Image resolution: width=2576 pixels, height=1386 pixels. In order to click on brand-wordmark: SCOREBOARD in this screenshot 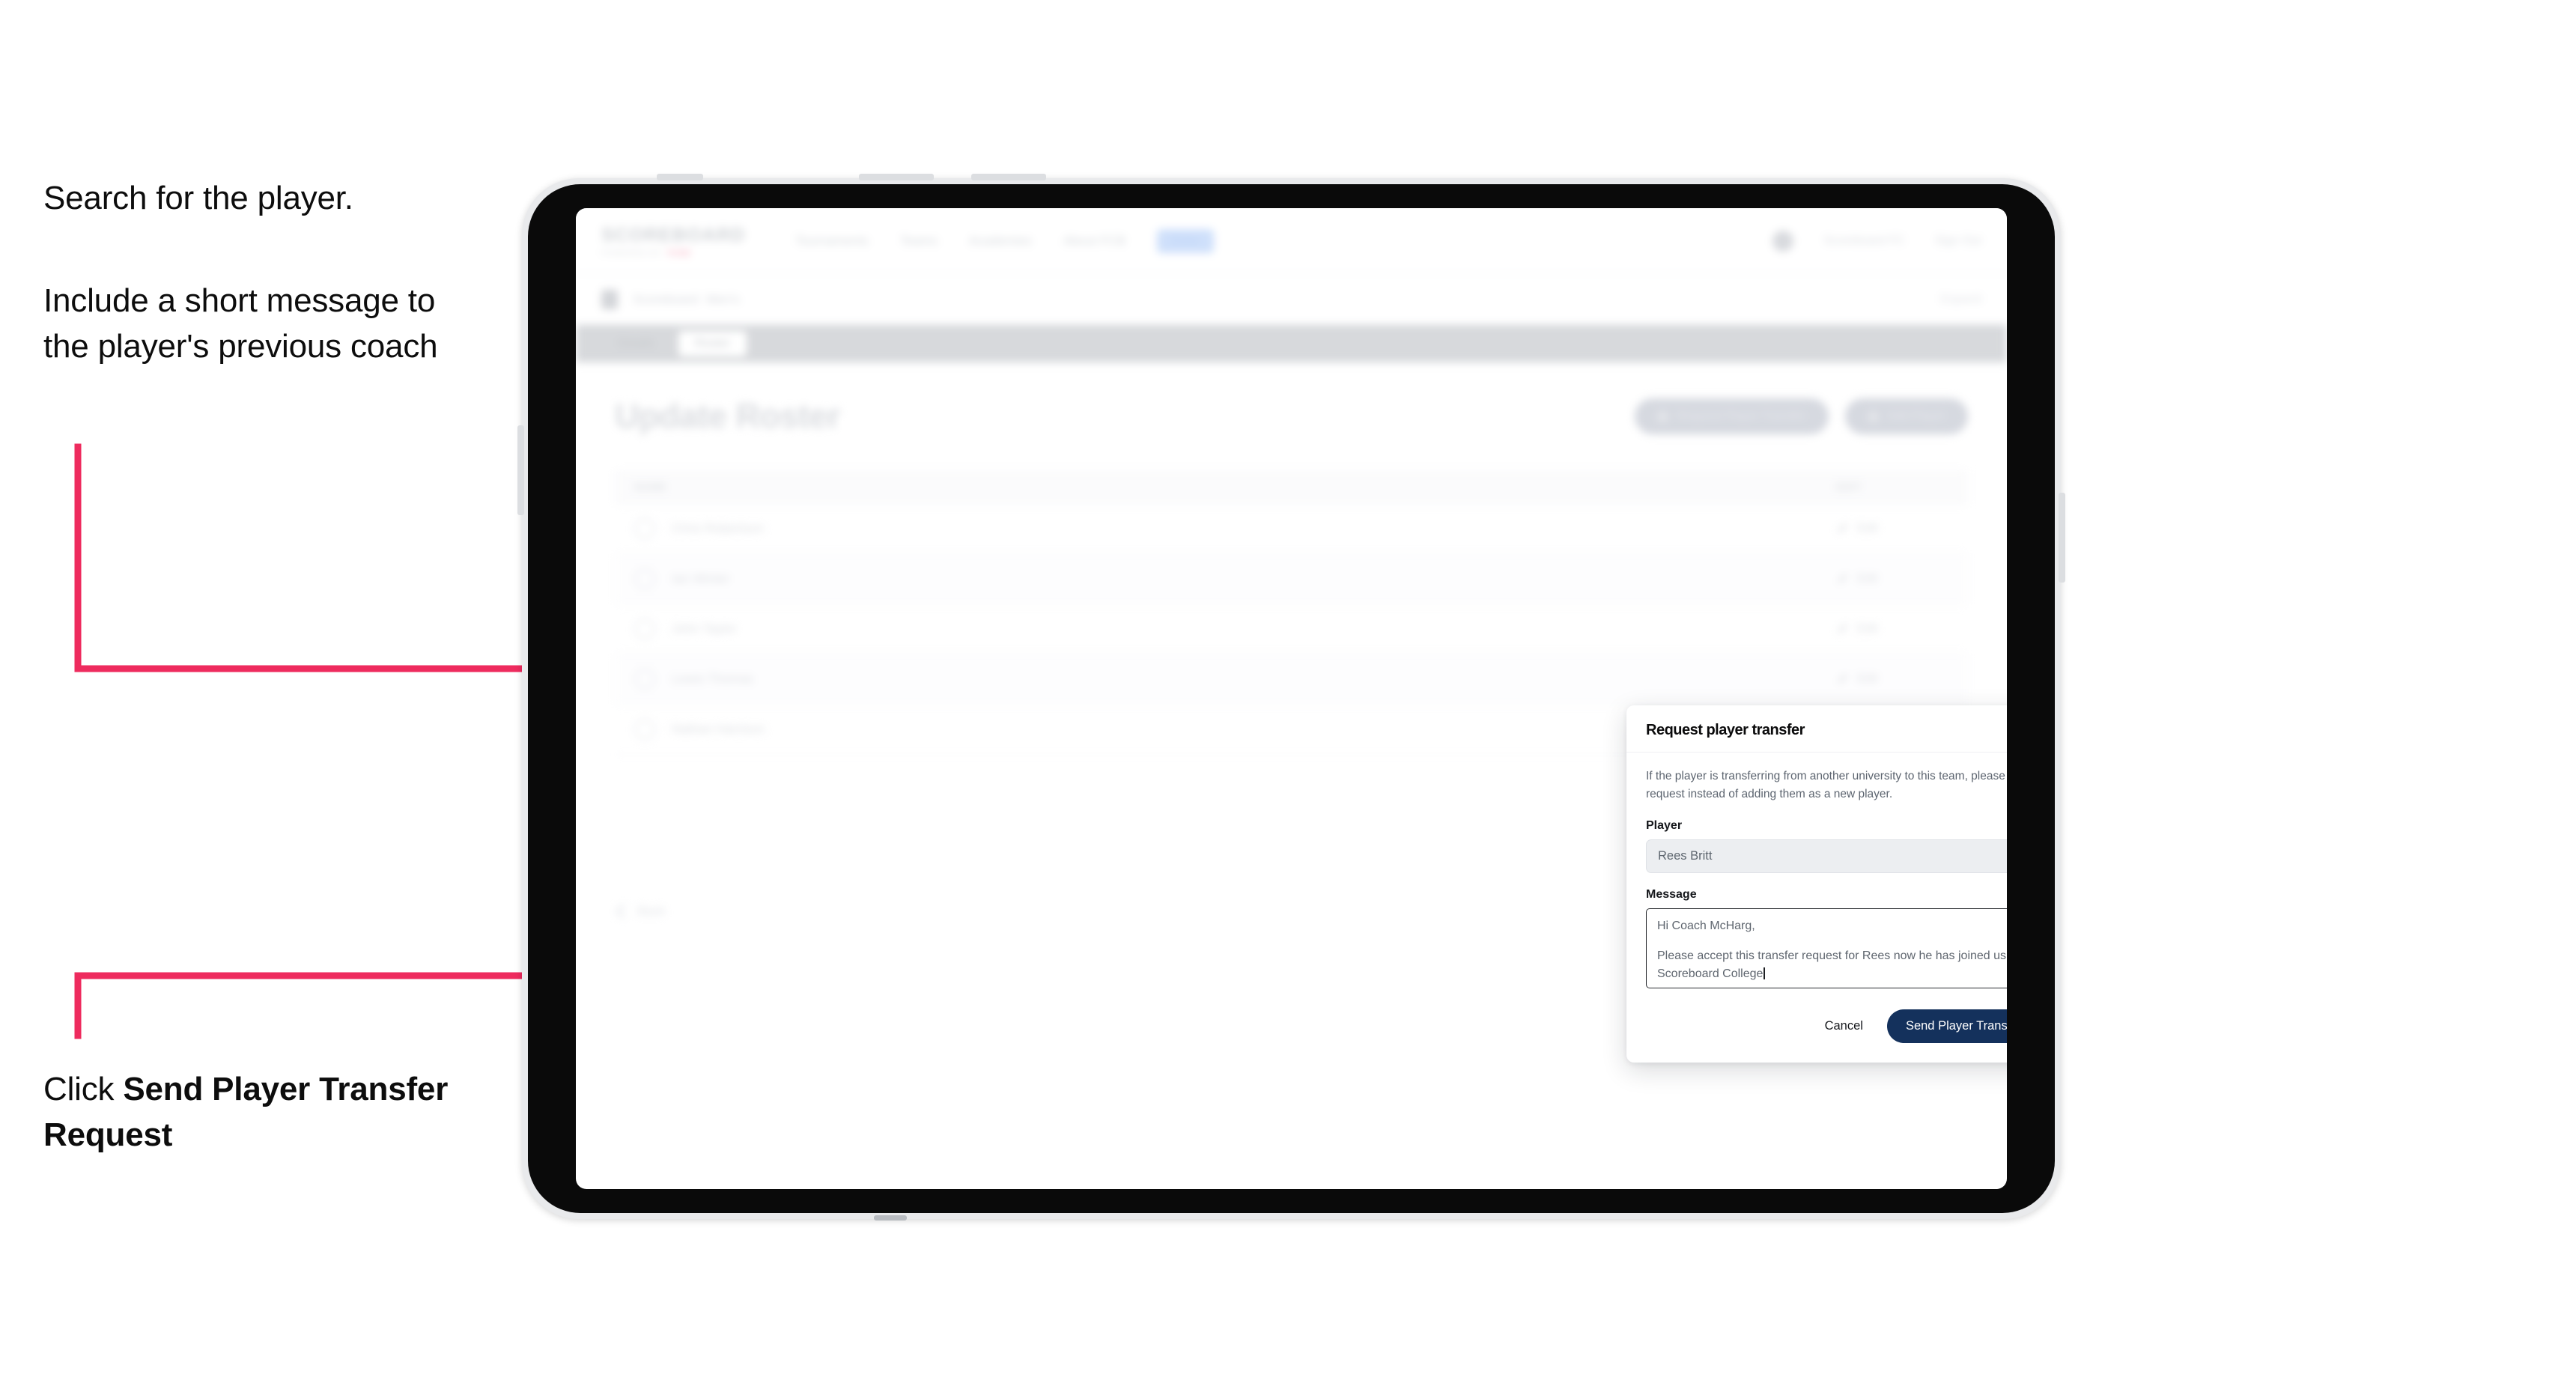, I will do `click(673, 235)`.